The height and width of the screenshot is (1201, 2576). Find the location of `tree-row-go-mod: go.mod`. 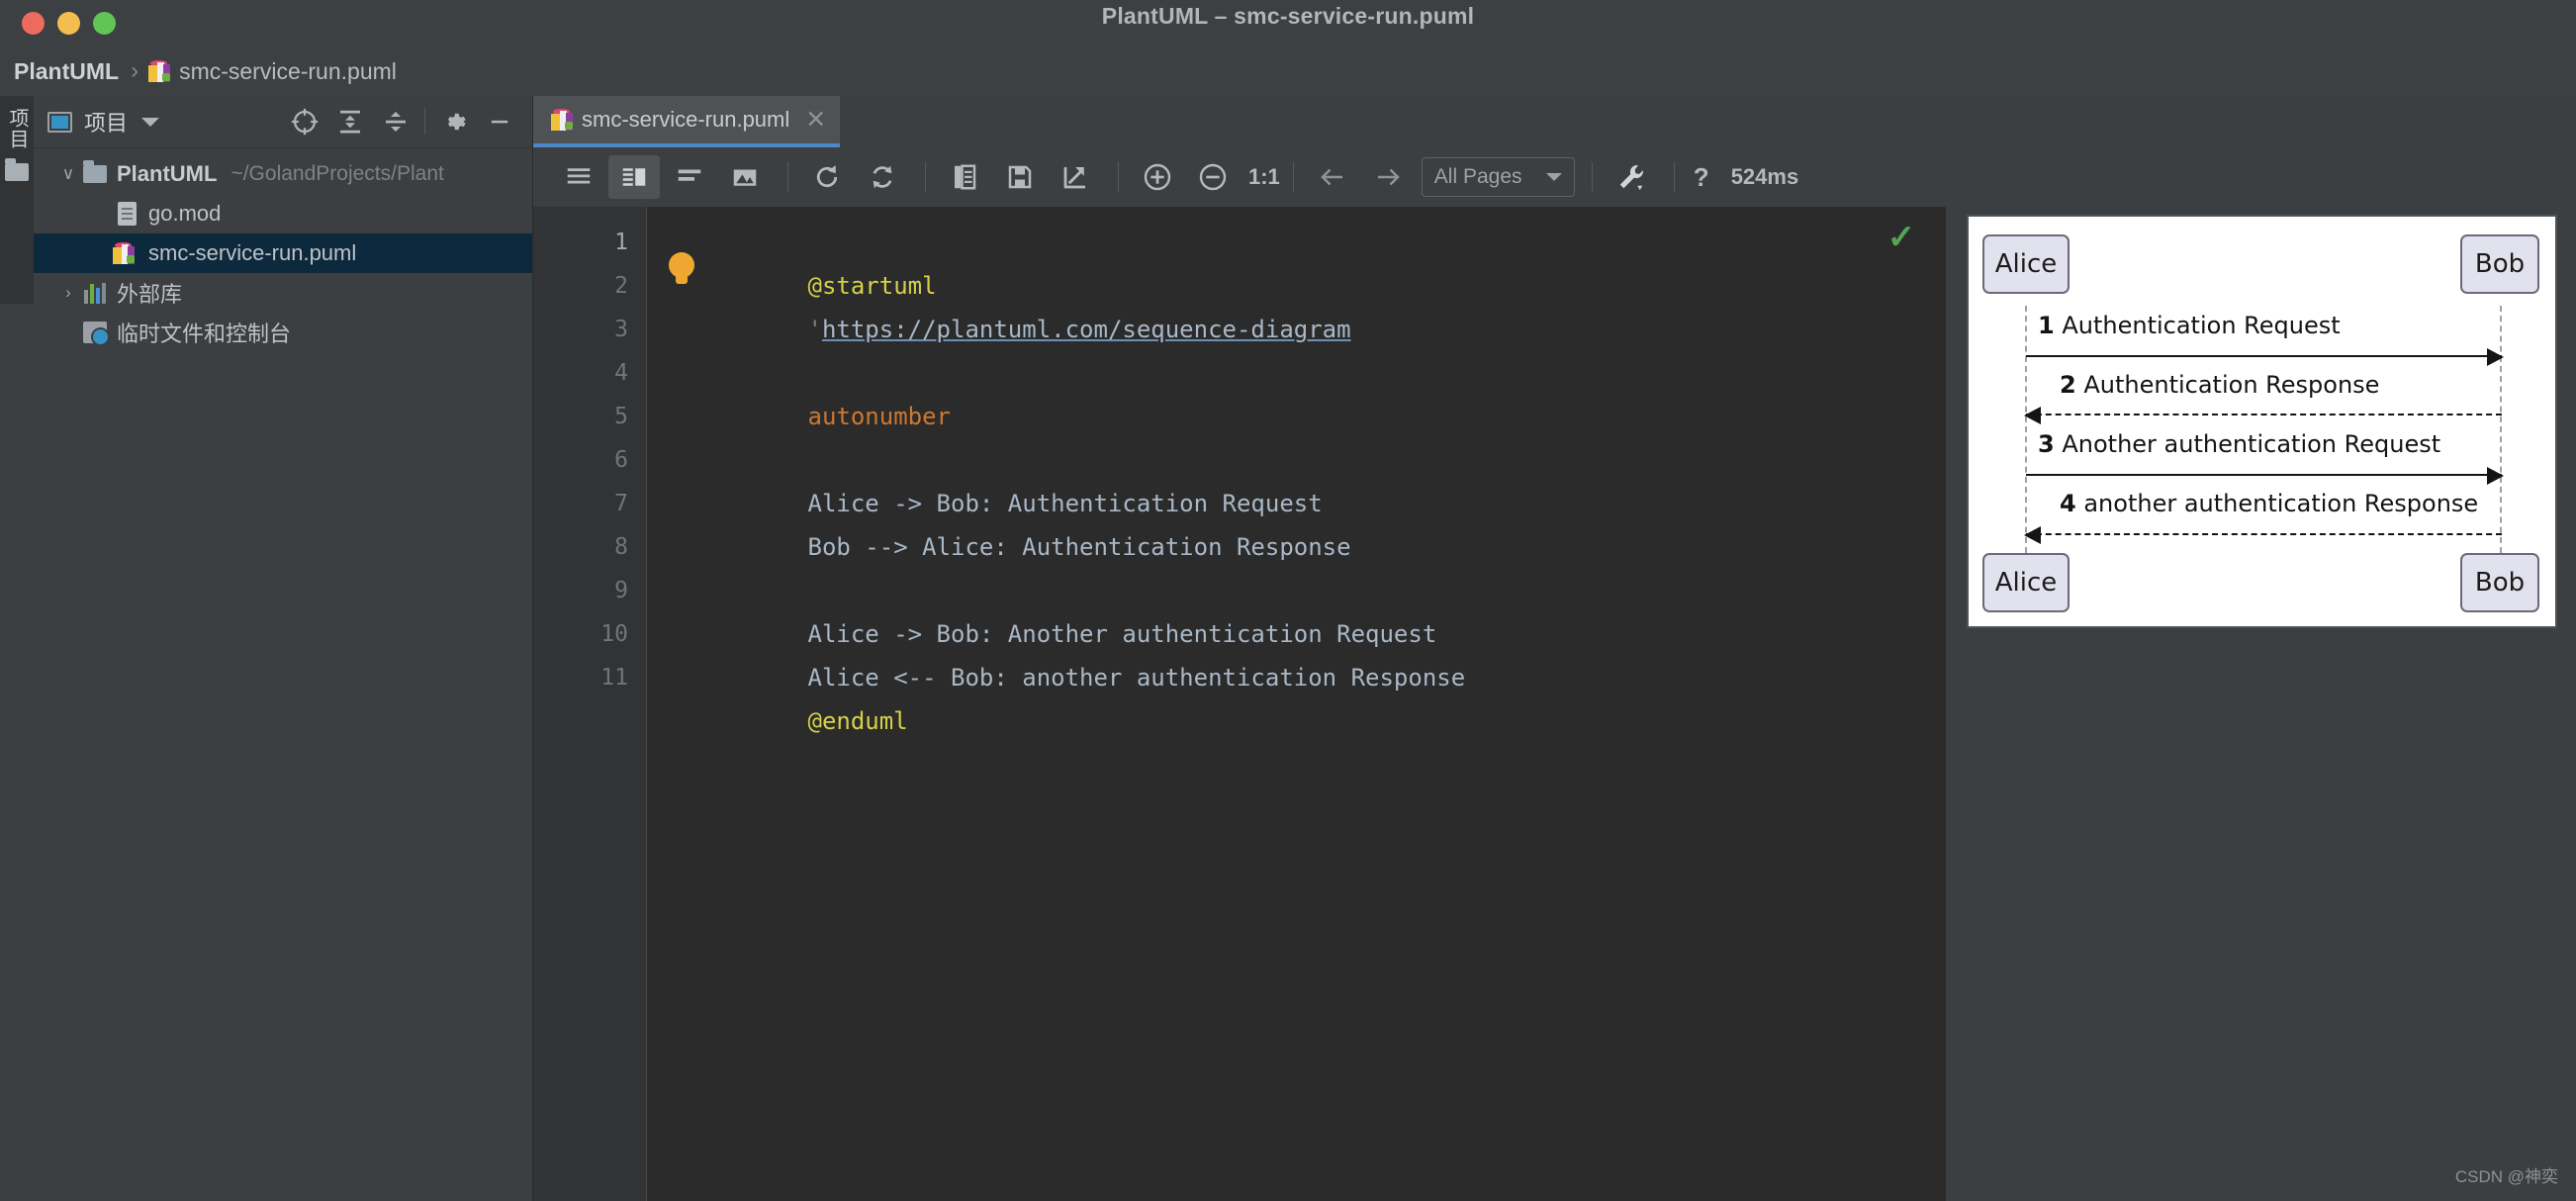

tree-row-go-mod: go.mod is located at coordinates (283, 213).